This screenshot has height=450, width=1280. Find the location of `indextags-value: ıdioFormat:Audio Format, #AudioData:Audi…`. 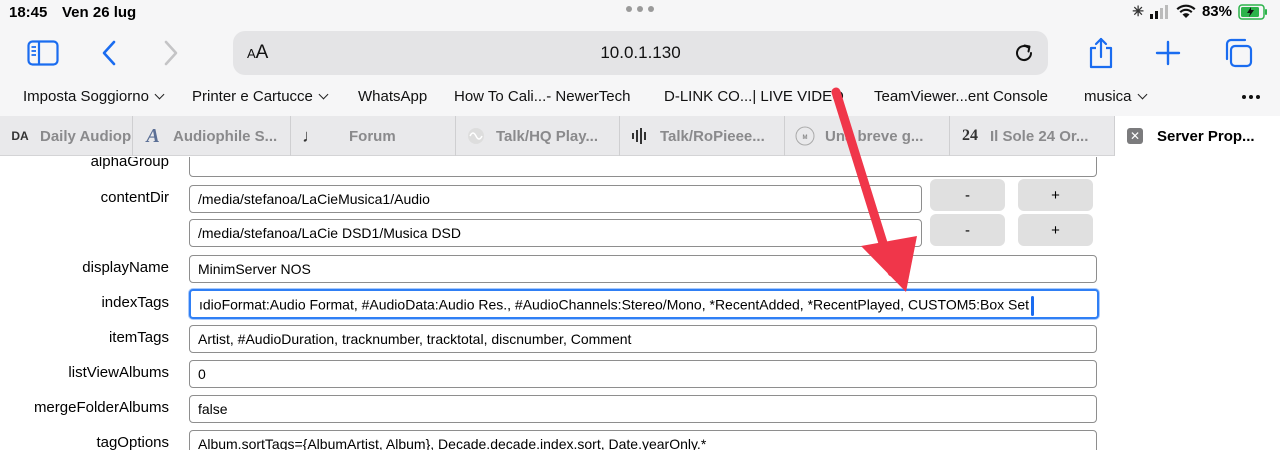

indextags-value: ıdioFormat:Audio Format, #AudioData:Audi… is located at coordinates (614, 304).